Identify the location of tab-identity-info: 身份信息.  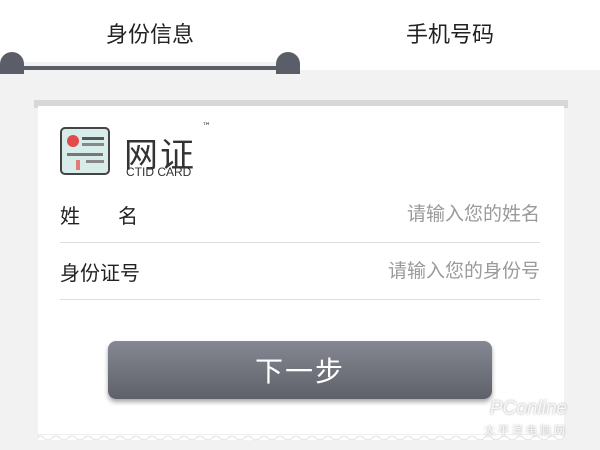
(150, 33).